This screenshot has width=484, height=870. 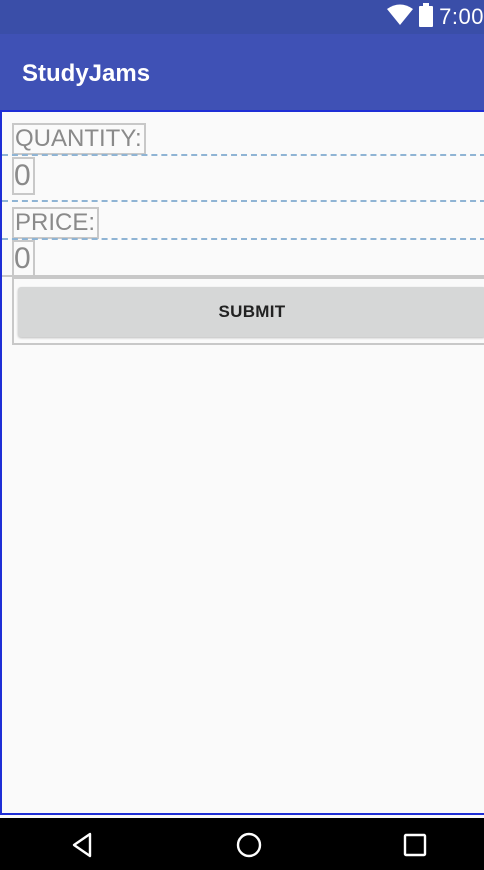 What do you see at coordinates (242, 72) in the screenshot?
I see `app-bar: StudyJams` at bounding box center [242, 72].